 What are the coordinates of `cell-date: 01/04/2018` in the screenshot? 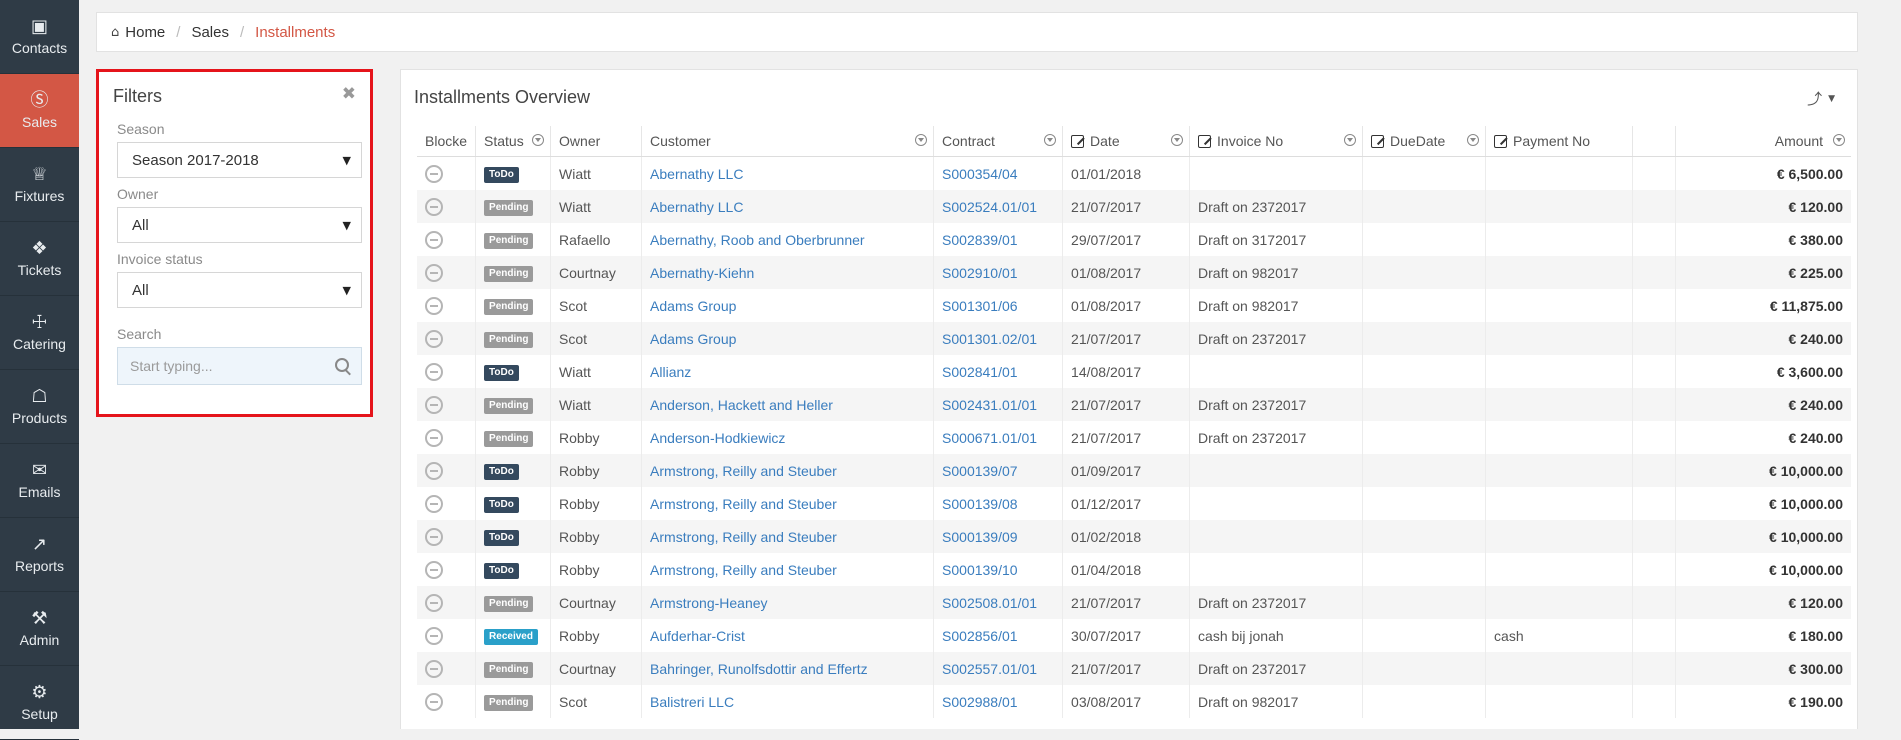 It's located at (1126, 569).